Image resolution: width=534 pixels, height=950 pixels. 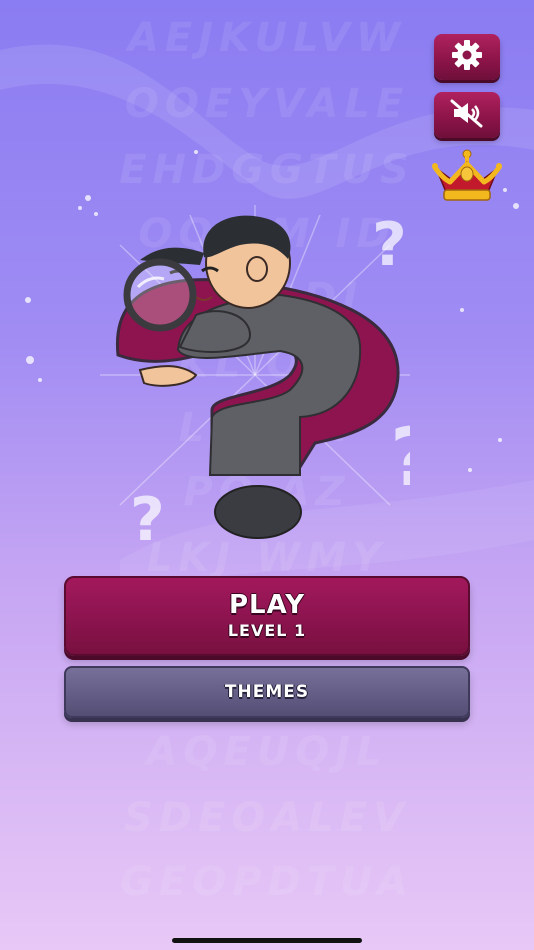 What do you see at coordinates (267, 940) in the screenshot?
I see `home-indicator` at bounding box center [267, 940].